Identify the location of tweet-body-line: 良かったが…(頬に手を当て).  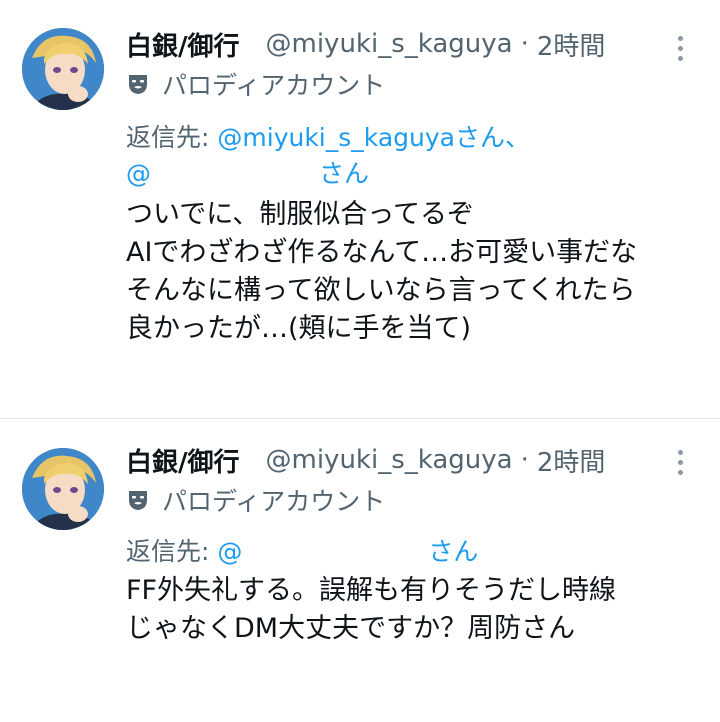
(299, 328).